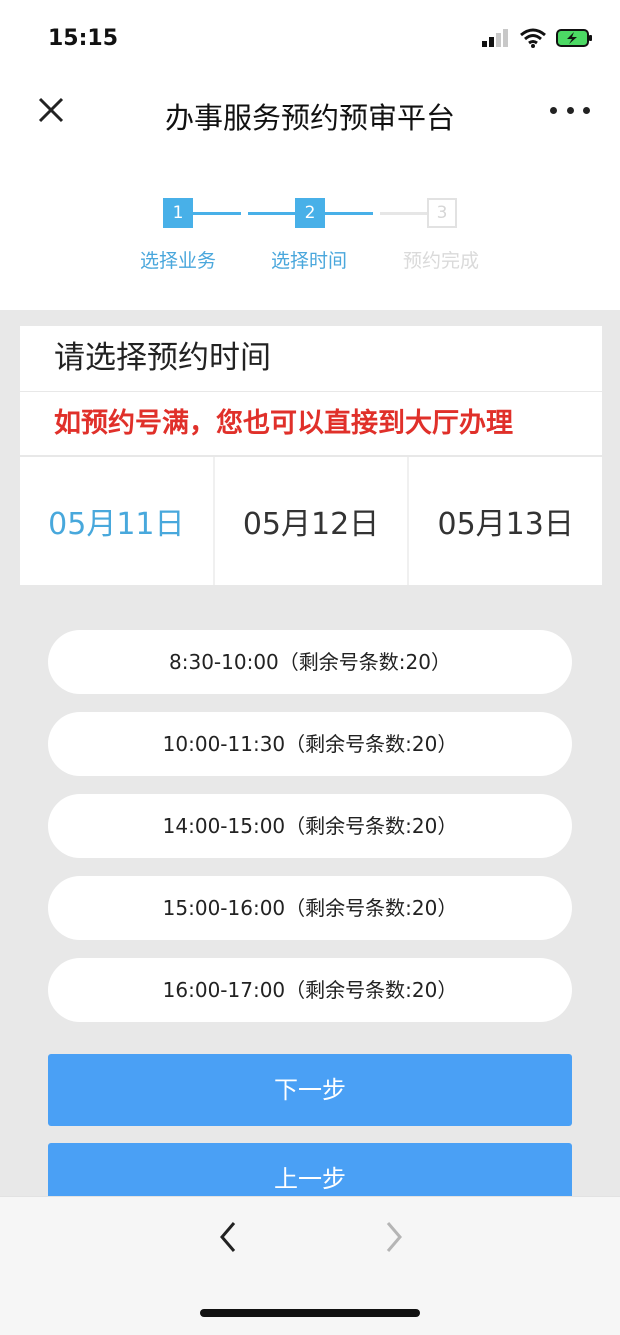 The height and width of the screenshot is (1335, 620). I want to click on step-1-label: 选择业务, so click(178, 261).